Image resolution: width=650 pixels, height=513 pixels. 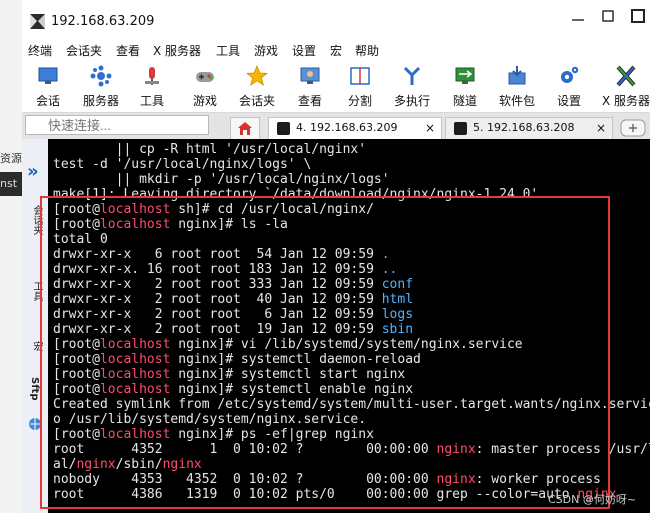 I want to click on multi-exec-icon, so click(x=412, y=75).